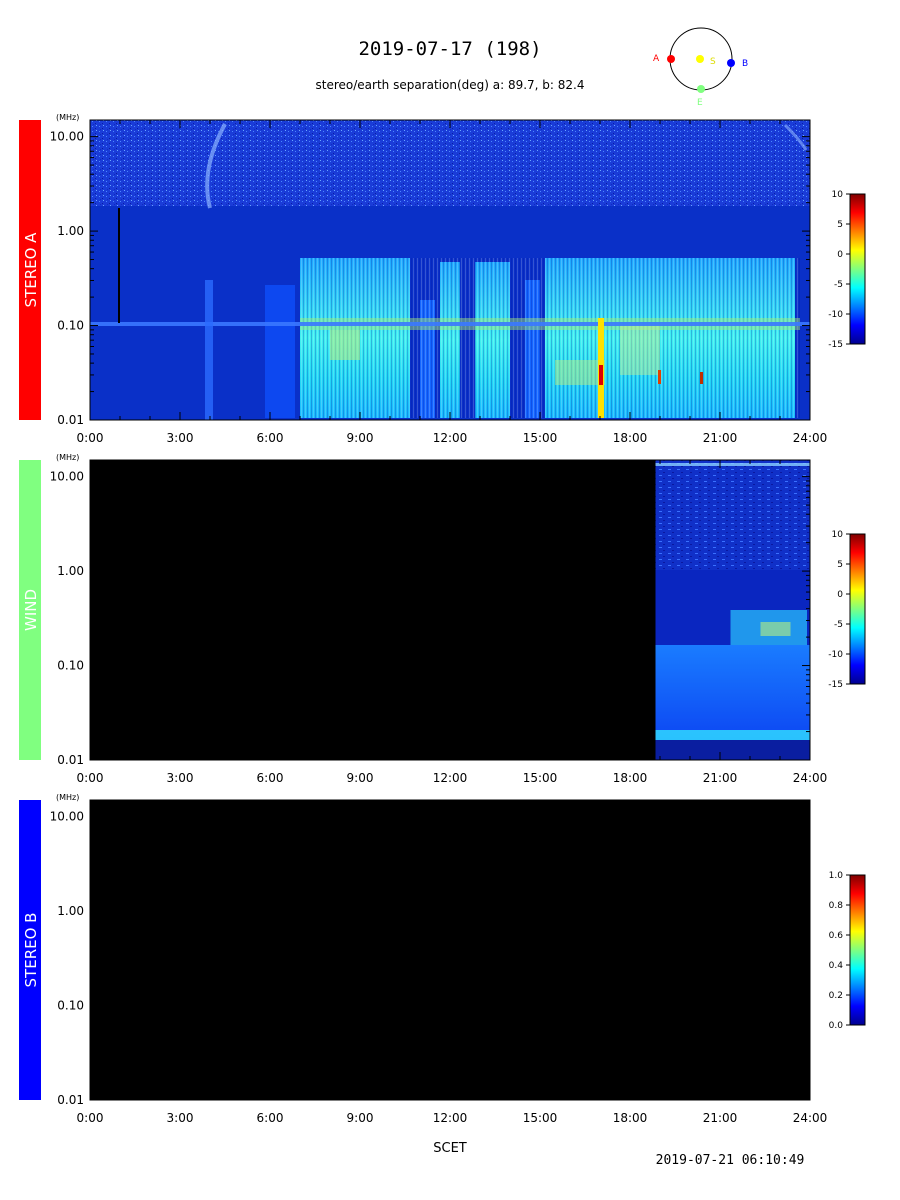 The width and height of the screenshot is (900, 1200). What do you see at coordinates (745, 64) in the screenshot?
I see `orbit-label-b: B` at bounding box center [745, 64].